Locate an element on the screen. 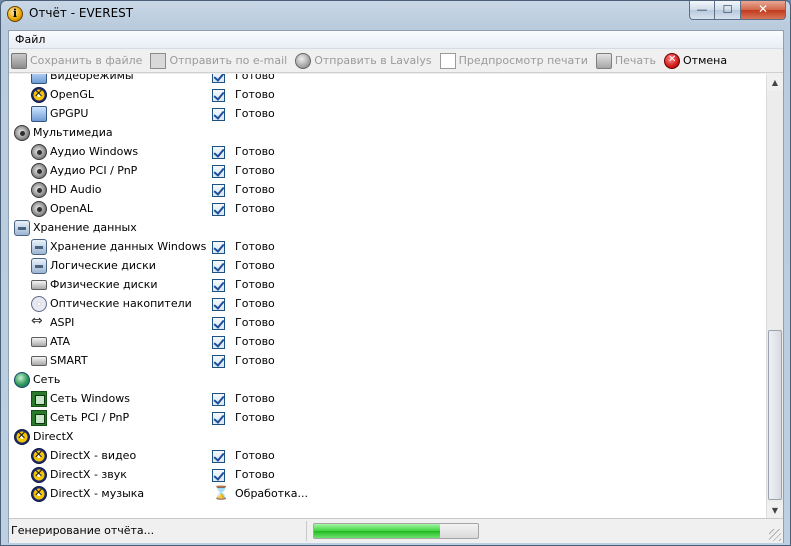  globe-icon is located at coordinates (303, 60).